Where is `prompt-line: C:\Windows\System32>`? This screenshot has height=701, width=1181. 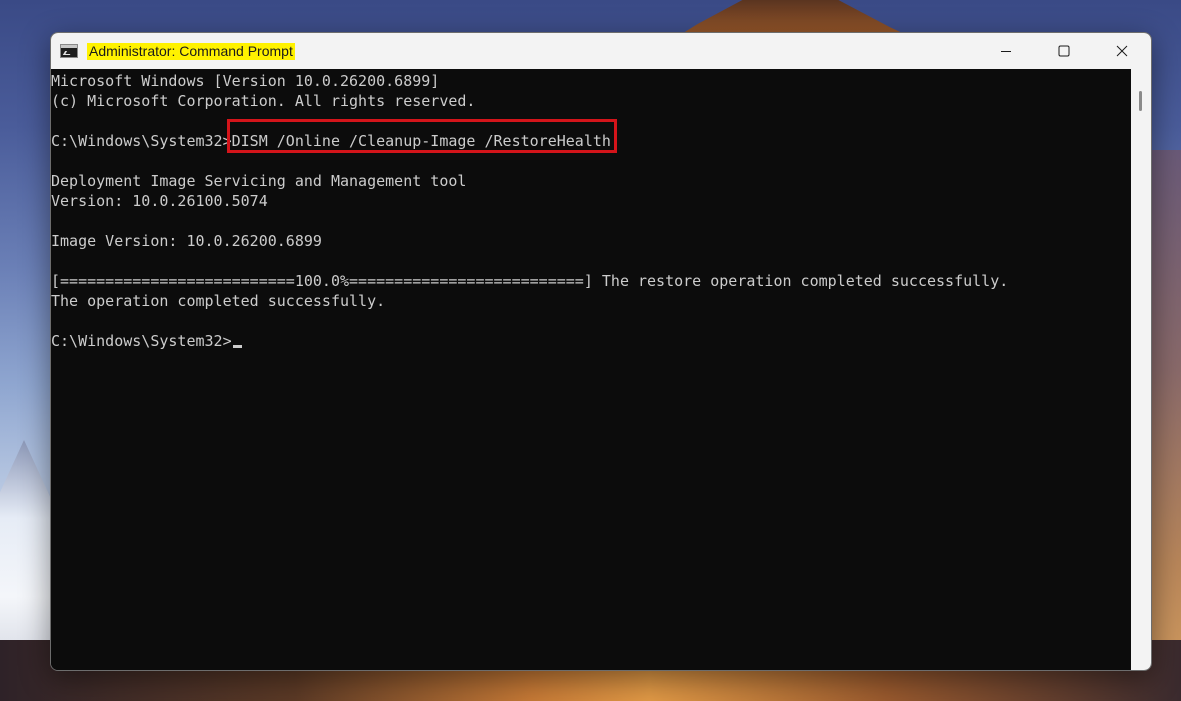
prompt-line: C:\Windows\System32> is located at coordinates (146, 341).